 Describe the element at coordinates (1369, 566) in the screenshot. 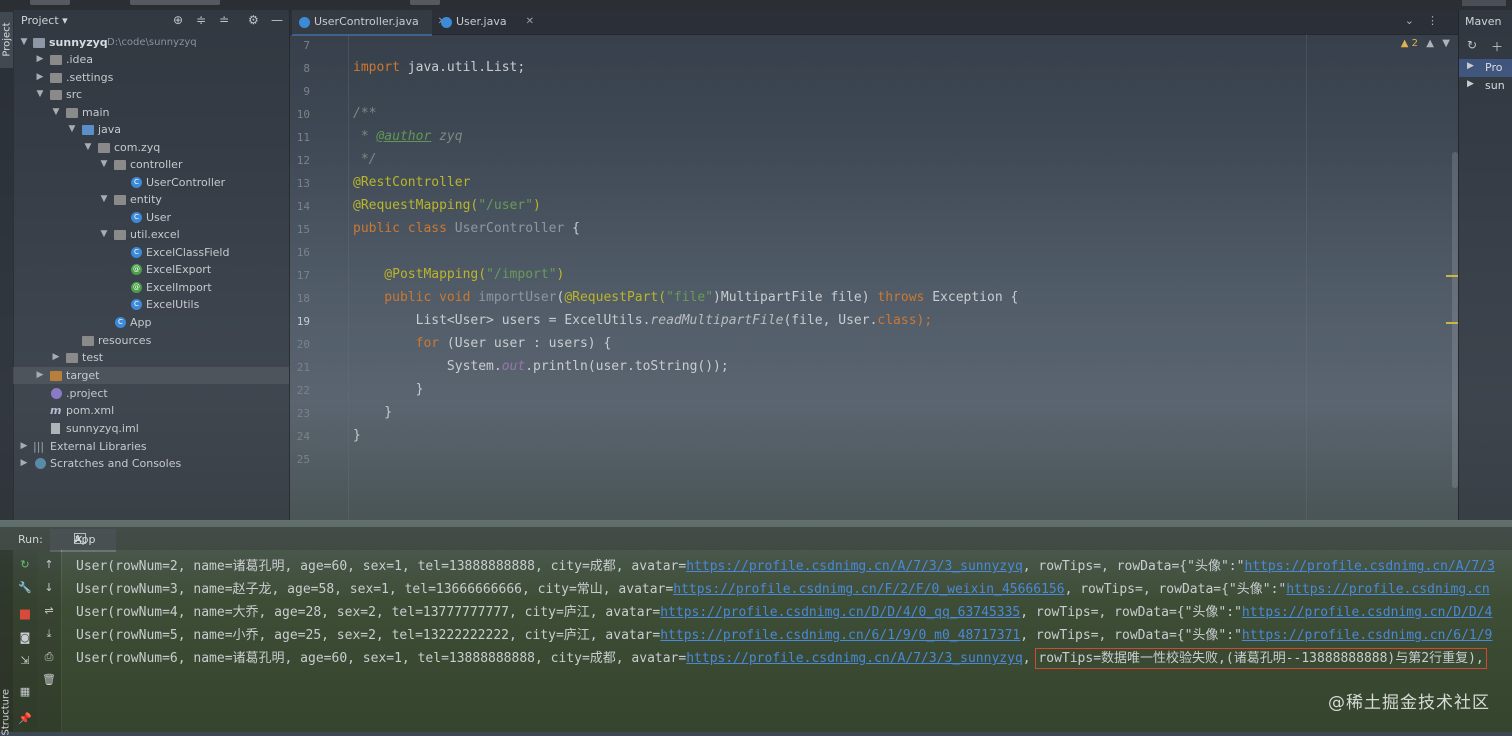

I see `avatar-link: https://profile.csdnimg.cn/A/7/3` at that location.